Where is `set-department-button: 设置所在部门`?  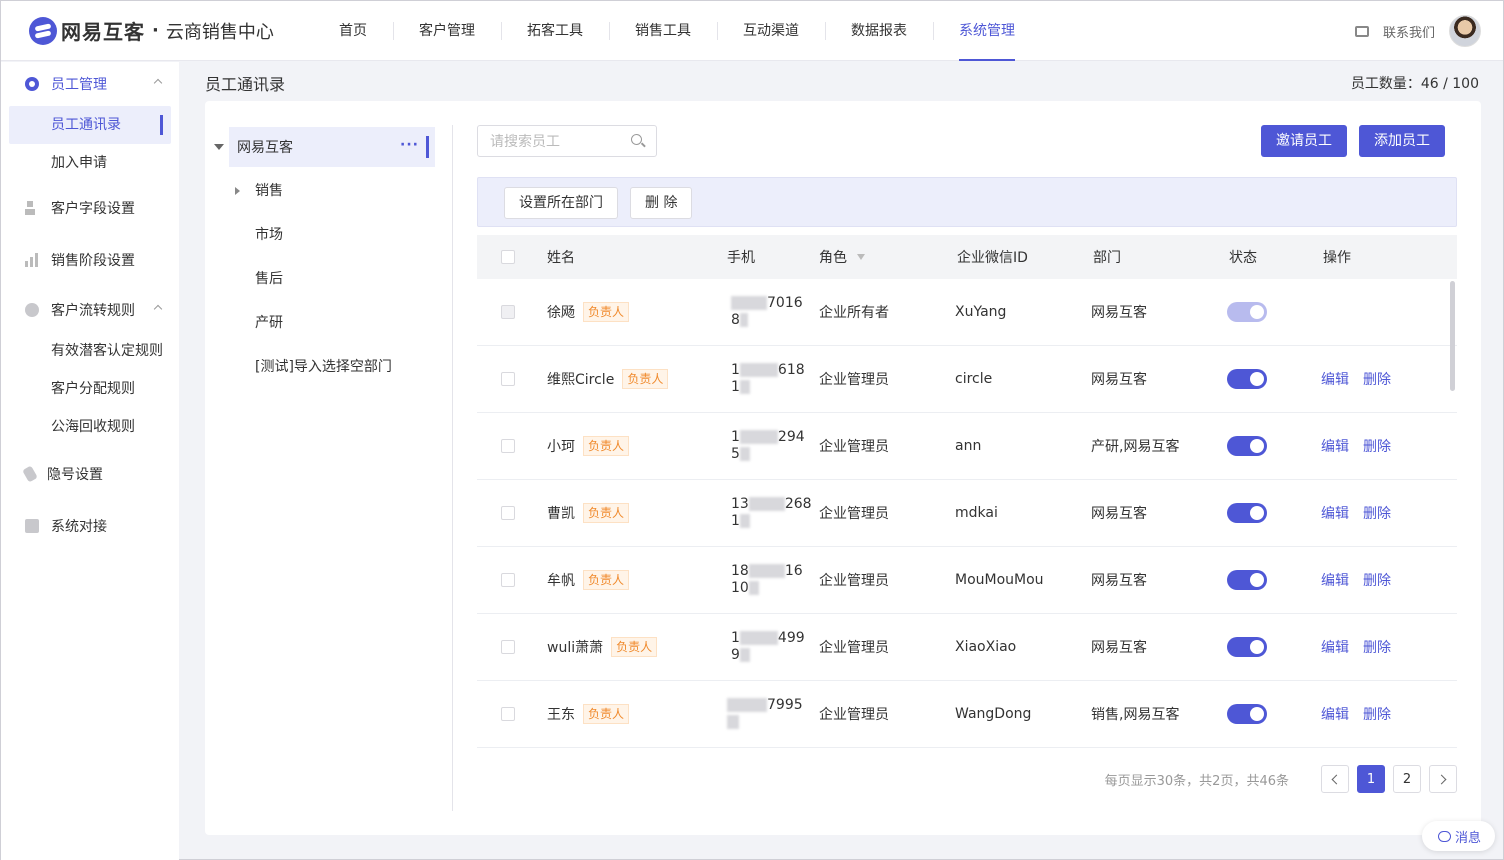 set-department-button: 设置所在部门 is located at coordinates (561, 203).